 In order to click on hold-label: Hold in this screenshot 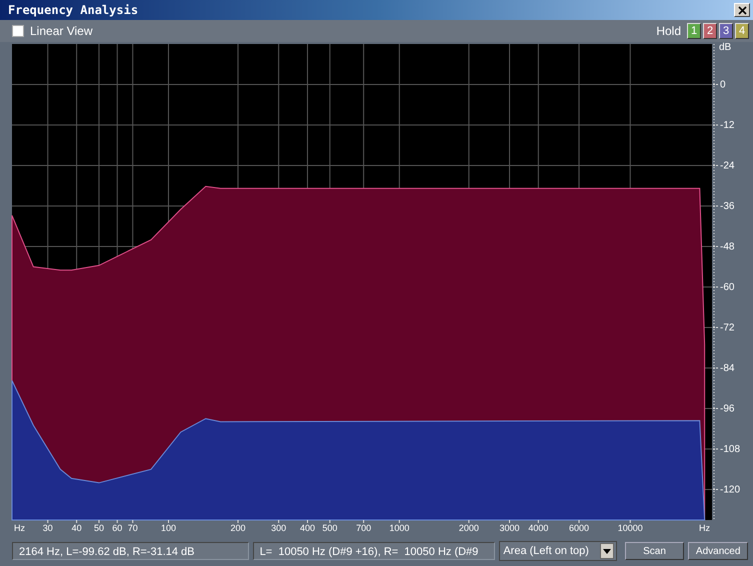, I will do `click(668, 31)`.